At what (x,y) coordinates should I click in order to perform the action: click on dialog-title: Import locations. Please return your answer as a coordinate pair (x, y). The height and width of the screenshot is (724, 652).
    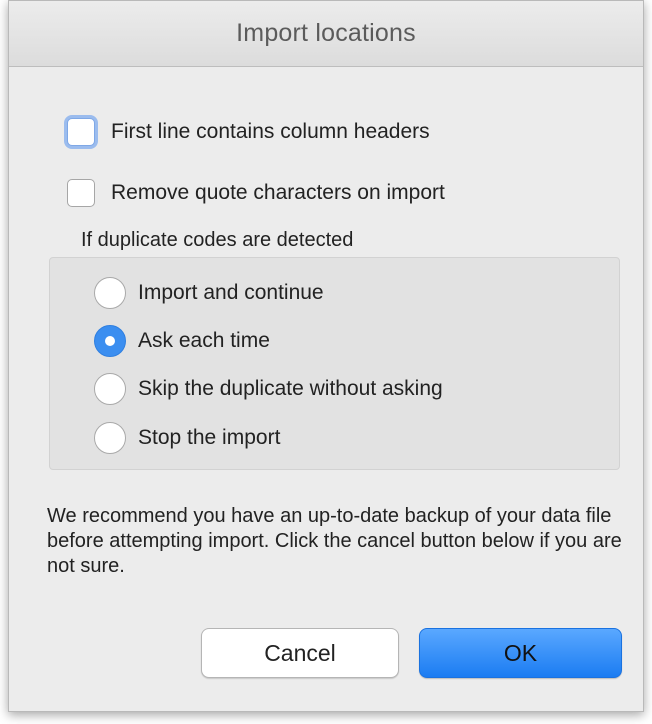
    Looking at the image, I should click on (326, 33).